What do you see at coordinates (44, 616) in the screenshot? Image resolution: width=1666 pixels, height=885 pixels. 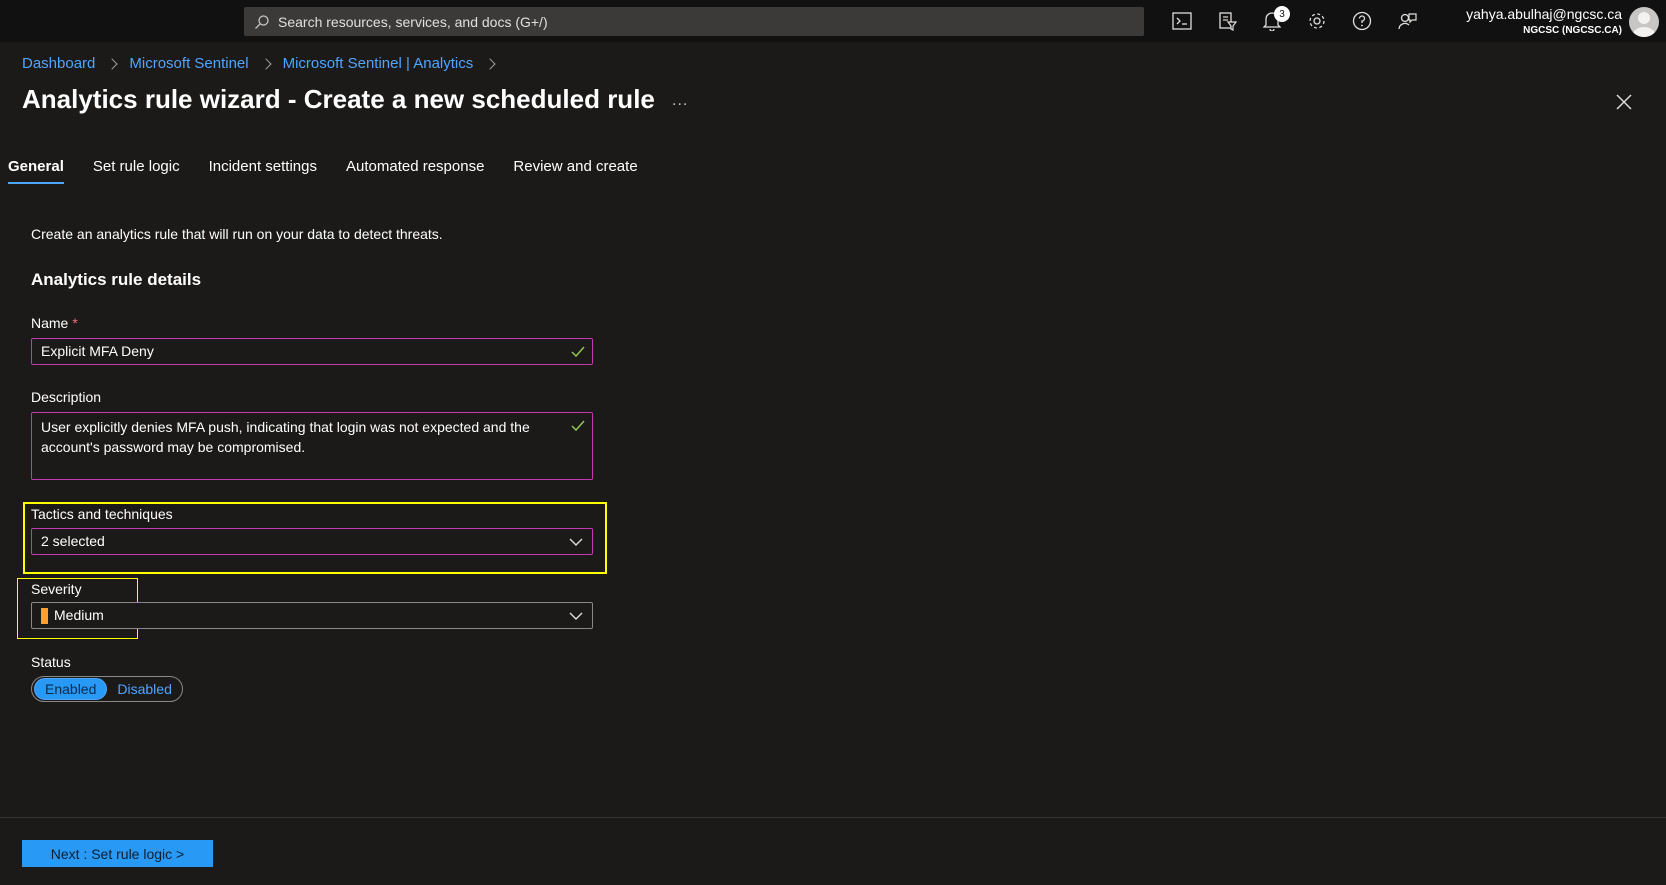 I see `severity-medium-indicator` at bounding box center [44, 616].